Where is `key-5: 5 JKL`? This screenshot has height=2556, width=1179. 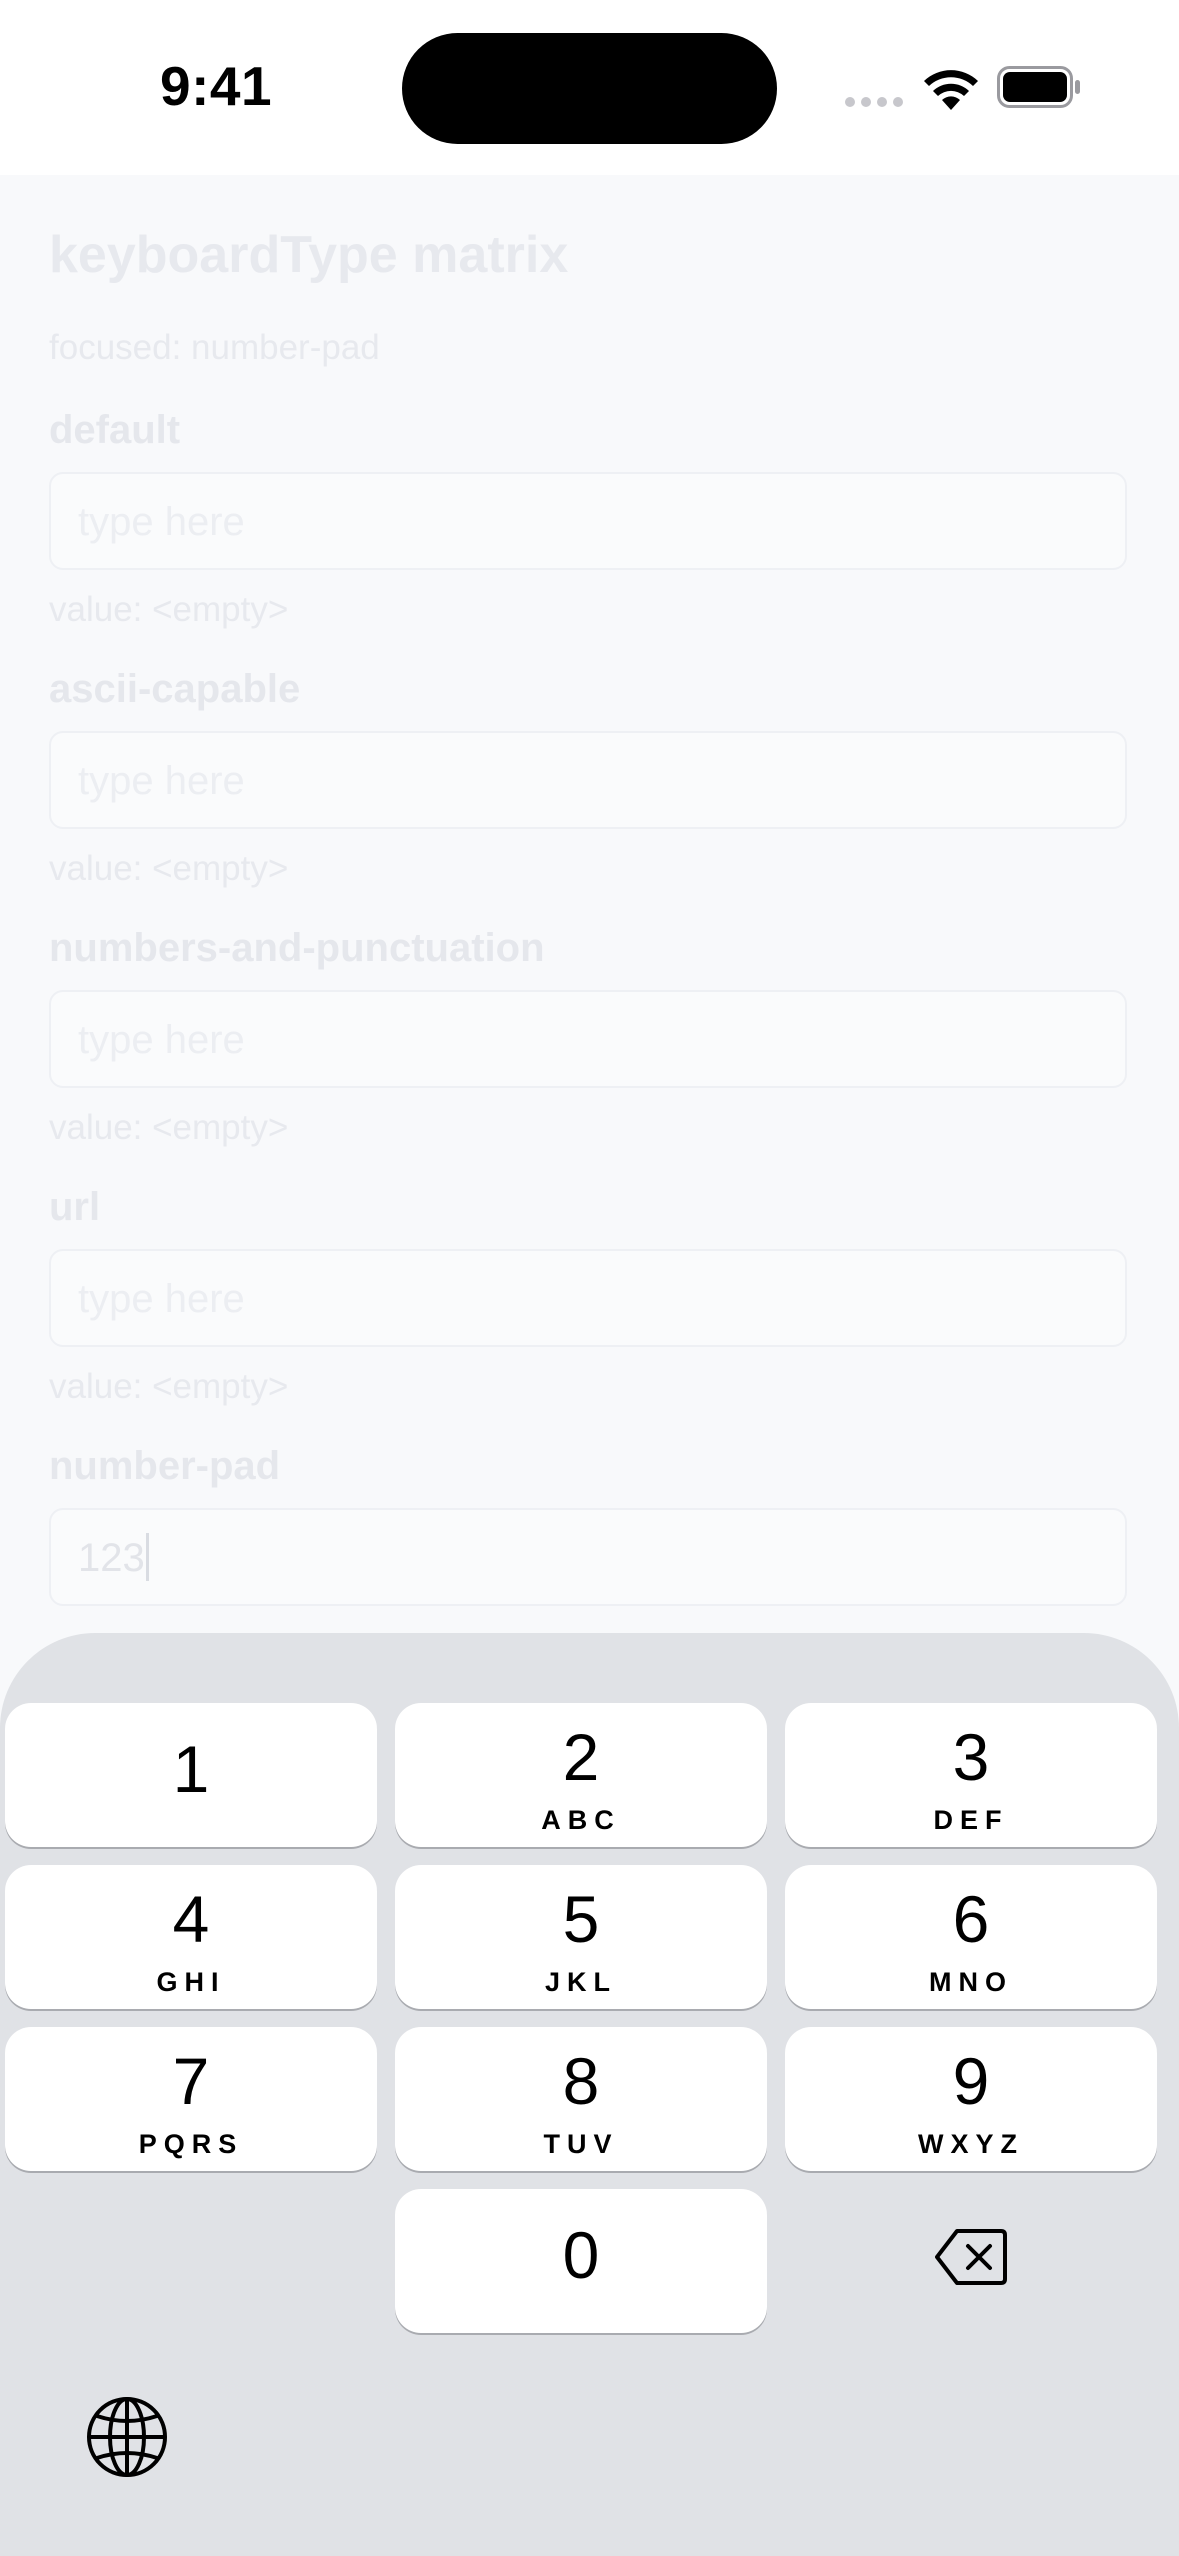
key-5: 5 JKL is located at coordinates (581, 1937).